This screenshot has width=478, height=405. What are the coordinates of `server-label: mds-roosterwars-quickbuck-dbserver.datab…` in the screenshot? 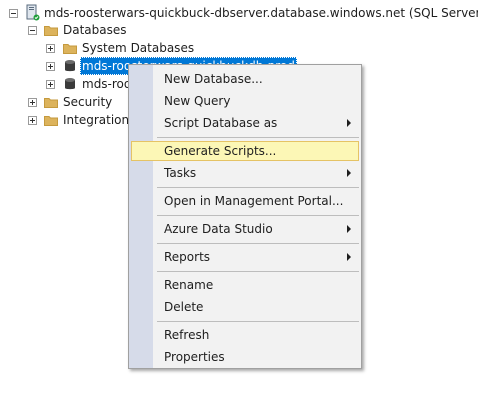 It's located at (261, 13).